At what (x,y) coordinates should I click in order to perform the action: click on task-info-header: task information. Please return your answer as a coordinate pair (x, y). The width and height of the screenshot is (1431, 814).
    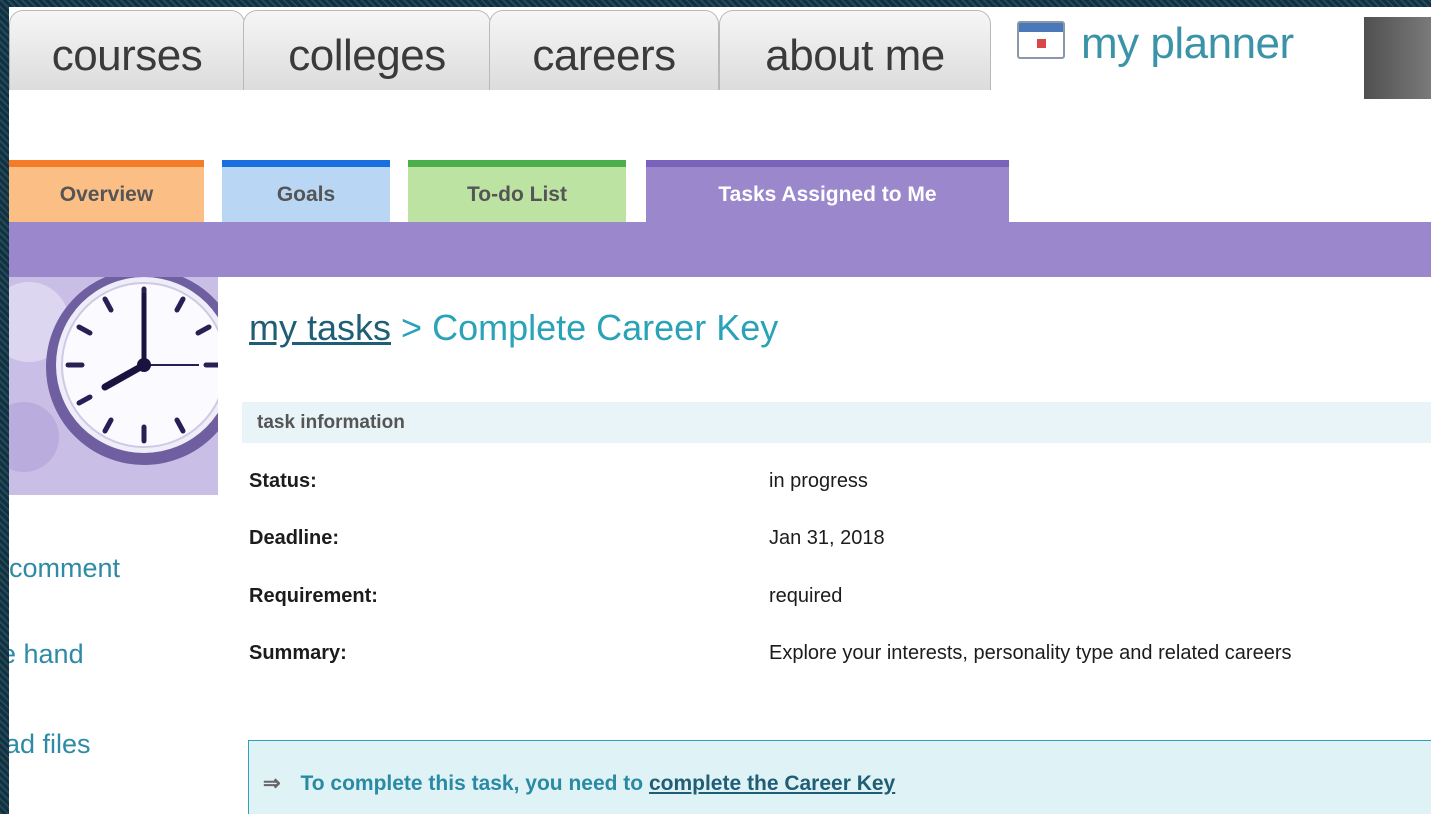
    Looking at the image, I should click on (836, 422).